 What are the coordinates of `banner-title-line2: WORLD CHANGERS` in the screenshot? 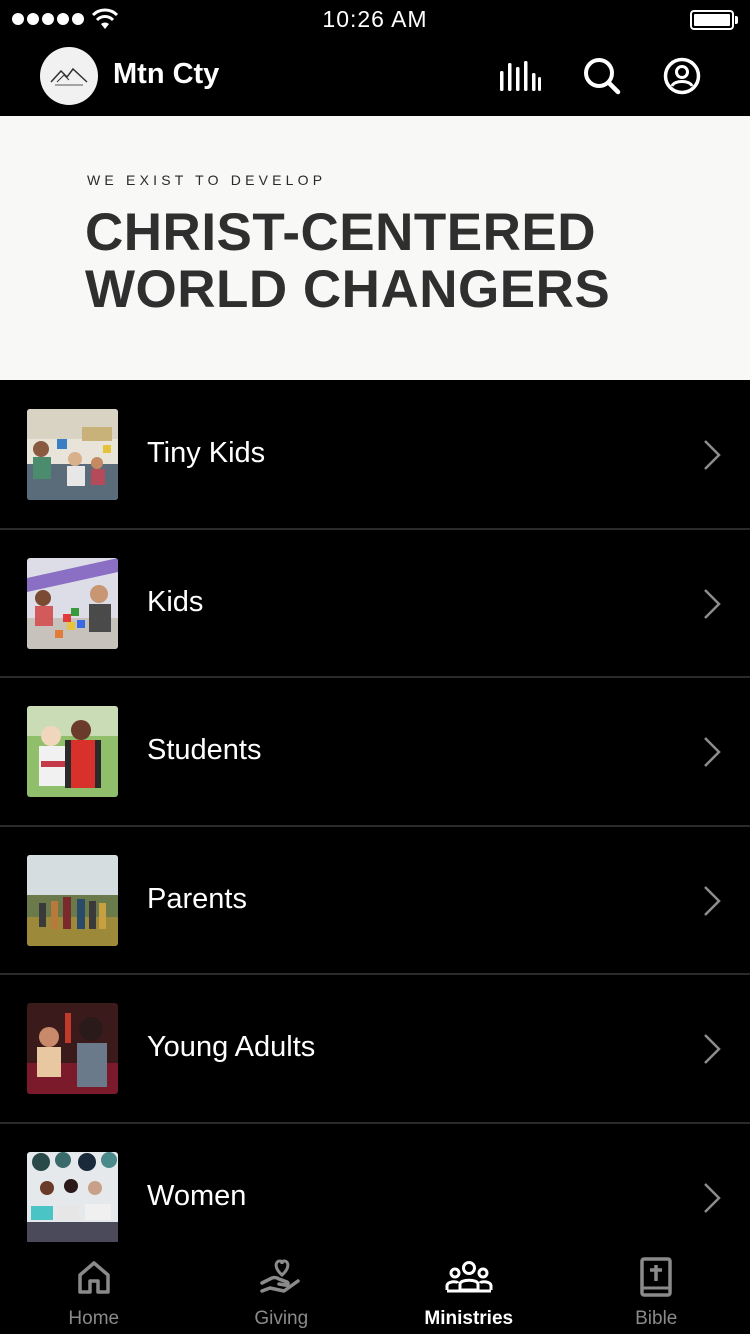 It's located at (348, 289).